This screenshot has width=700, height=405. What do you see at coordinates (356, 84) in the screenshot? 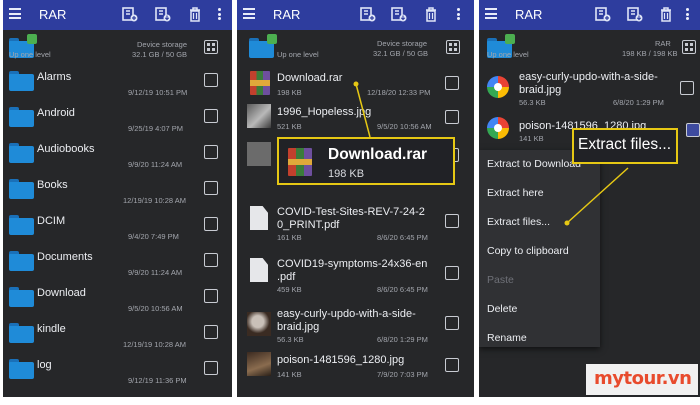
I see `leader-dot-download` at bounding box center [356, 84].